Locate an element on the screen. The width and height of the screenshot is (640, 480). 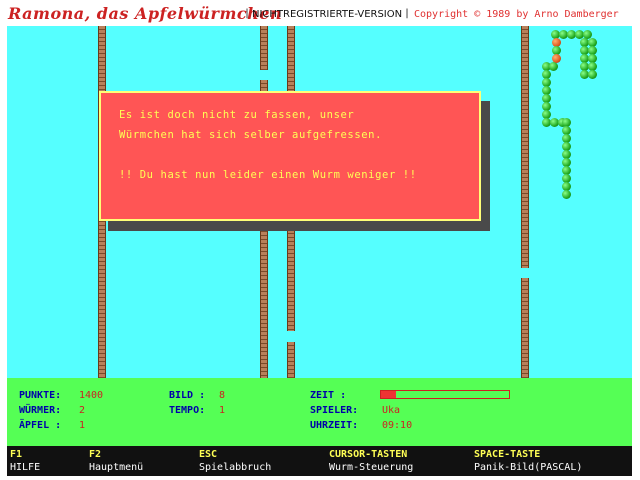
aepfel-label: ÄPFEL : is located at coordinates (40, 425).